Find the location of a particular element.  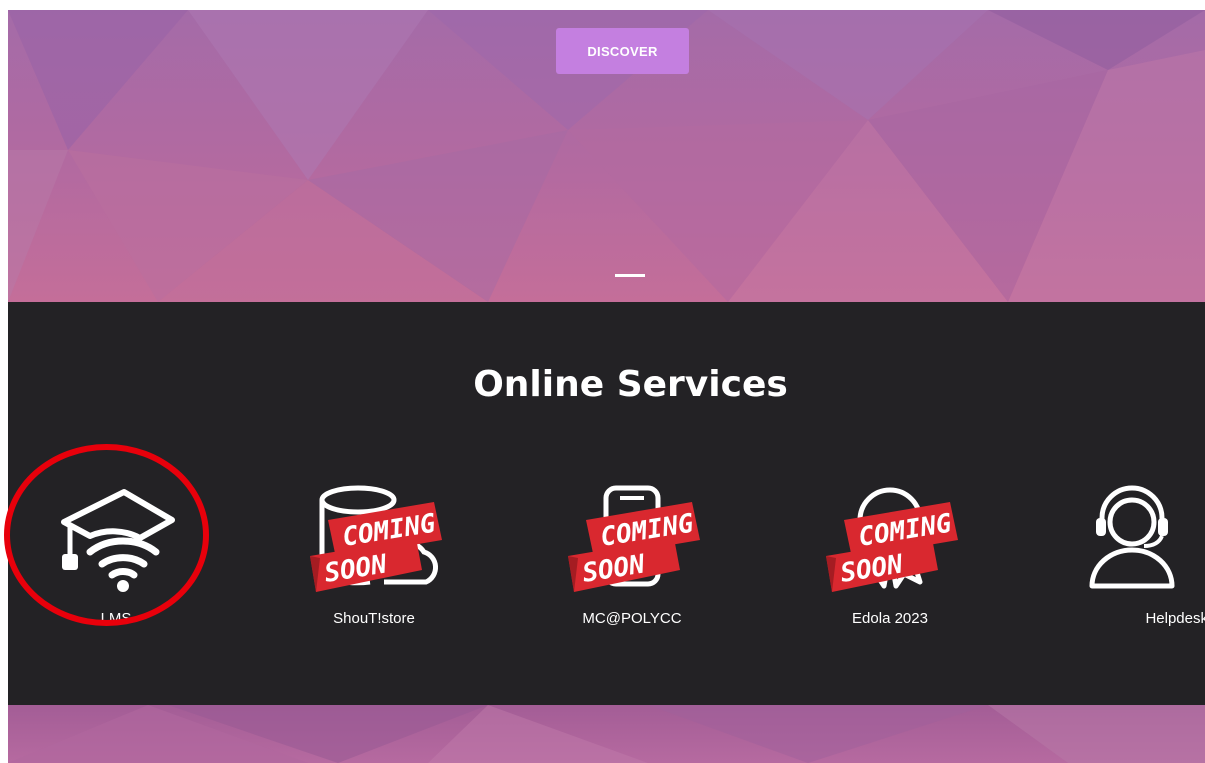

service-label: Helpdesk is located at coordinates (1175, 618).